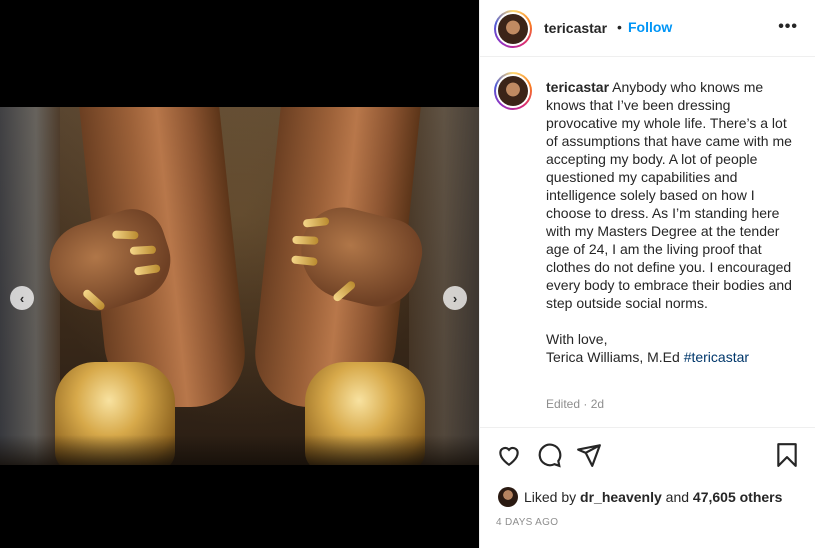 Image resolution: width=815 pixels, height=548 pixels. What do you see at coordinates (647, 455) in the screenshot?
I see `action-bar` at bounding box center [647, 455].